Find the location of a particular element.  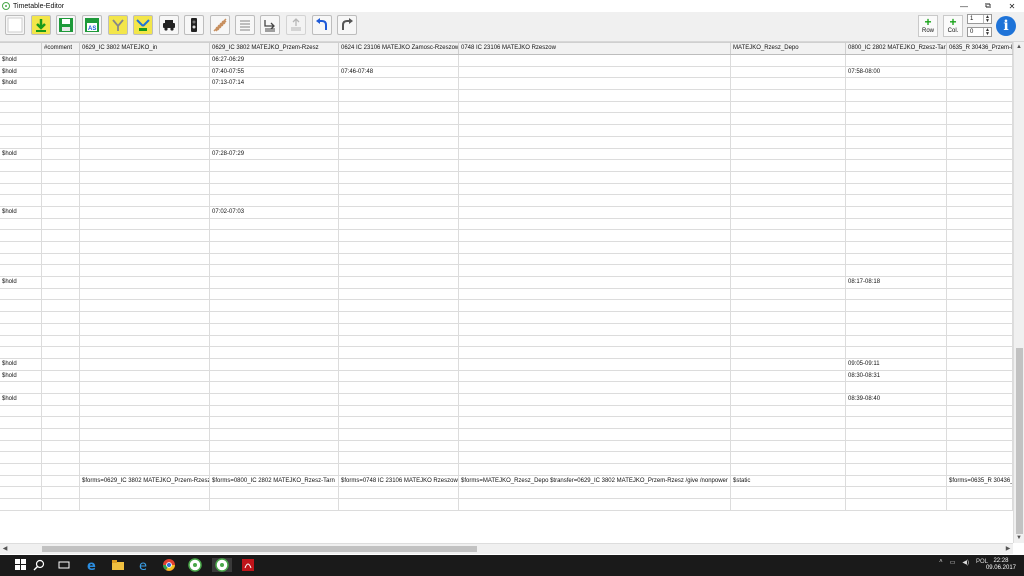

list-button is located at coordinates (245, 25).